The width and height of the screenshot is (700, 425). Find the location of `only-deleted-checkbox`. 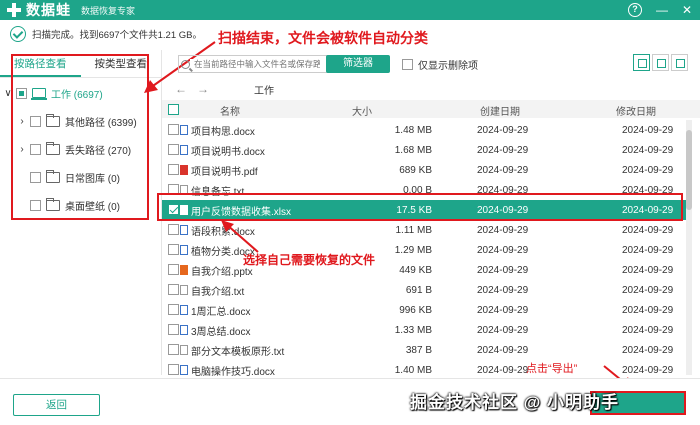

only-deleted-checkbox is located at coordinates (407, 64).